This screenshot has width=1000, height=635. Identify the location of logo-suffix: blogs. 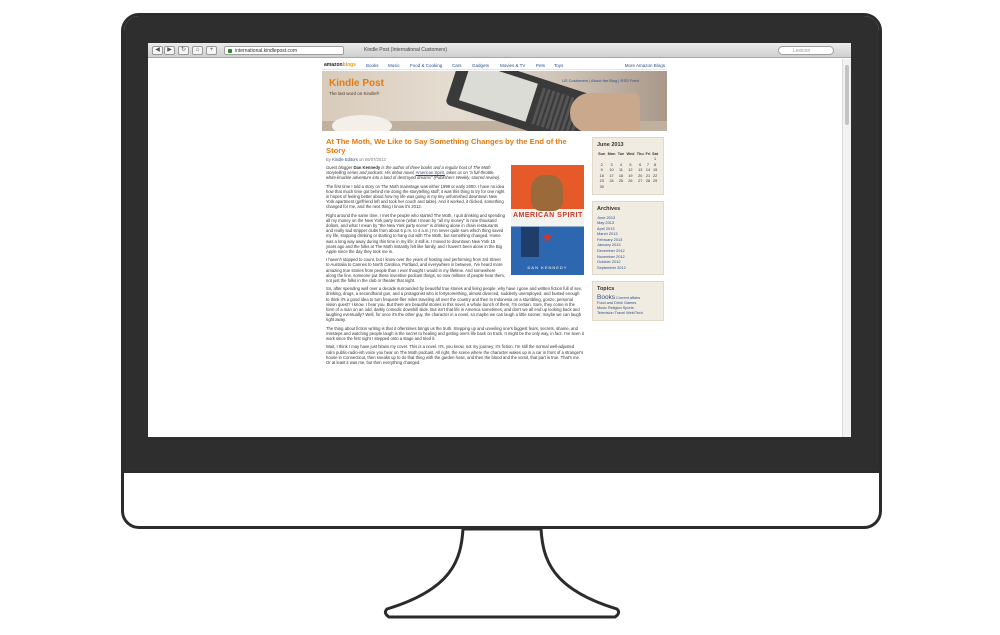
(349, 65).